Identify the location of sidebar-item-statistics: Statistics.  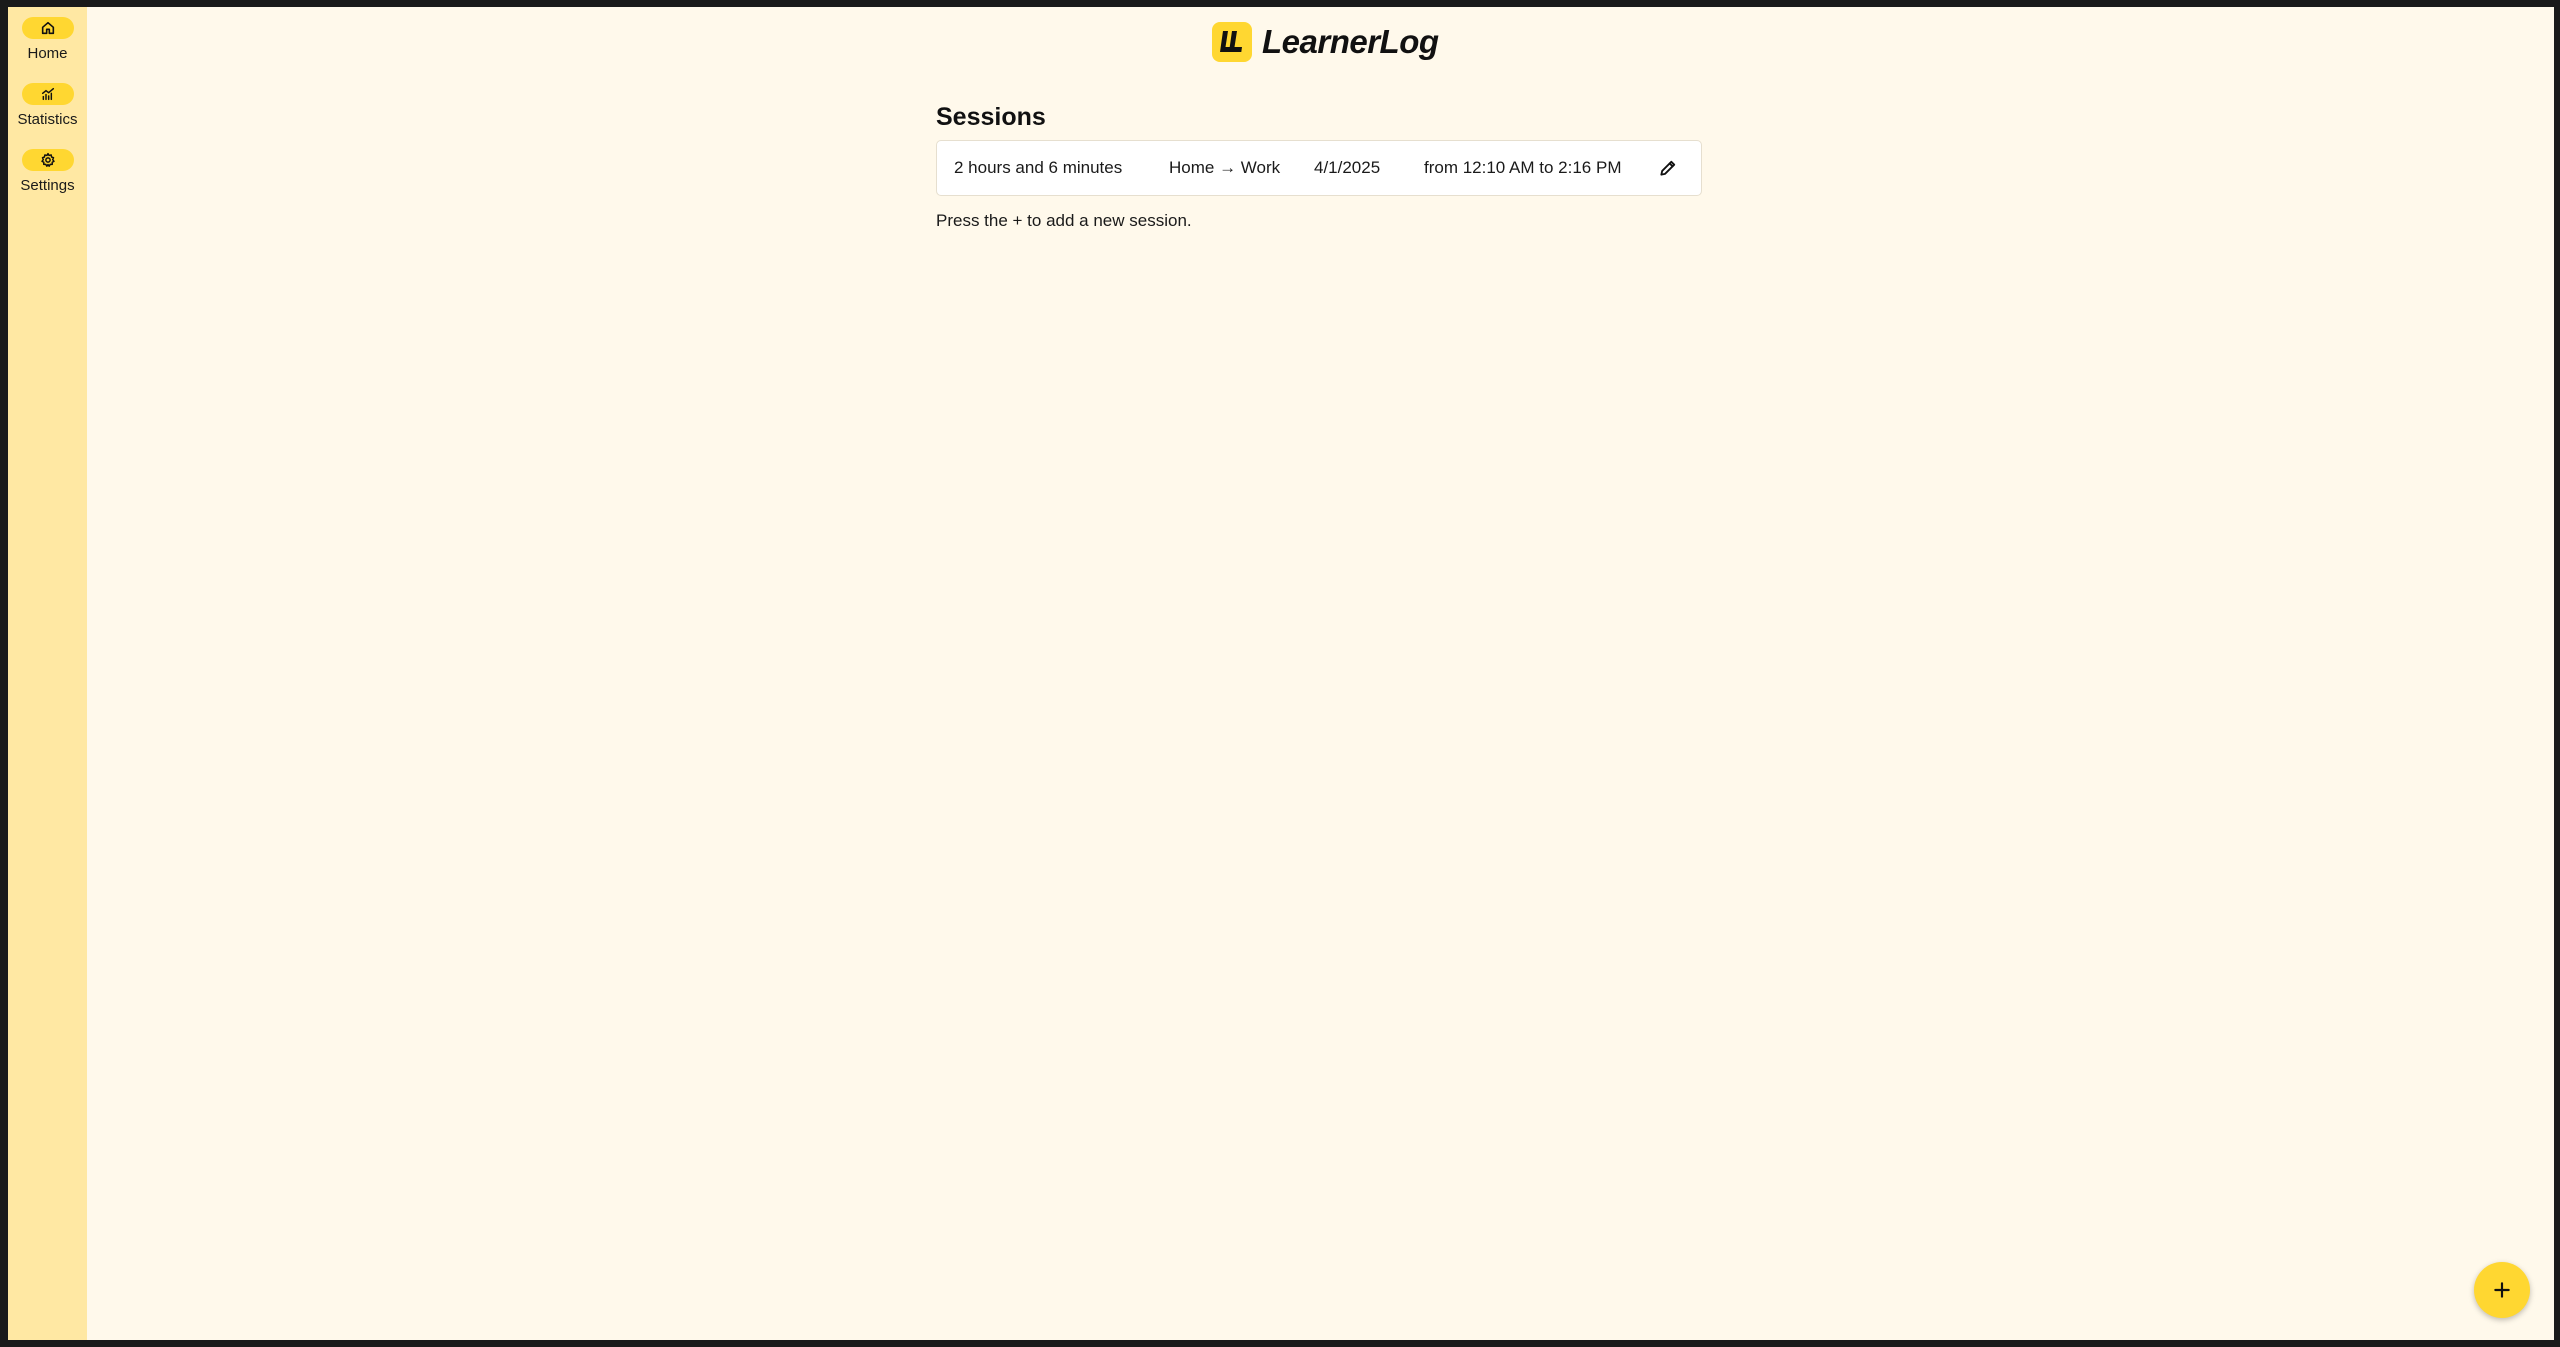
(47, 105).